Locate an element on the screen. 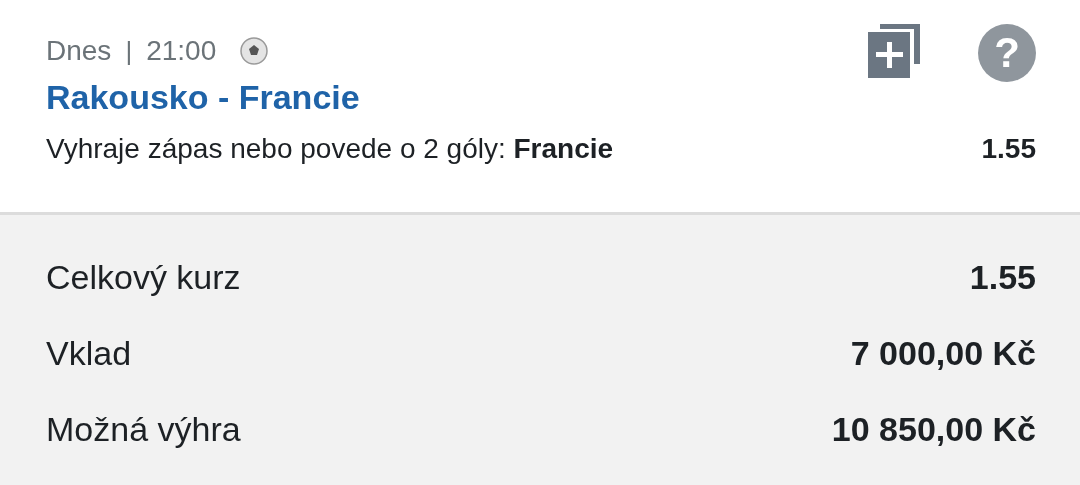 The height and width of the screenshot is (485, 1080). summary-label: Vklad is located at coordinates (89, 353).